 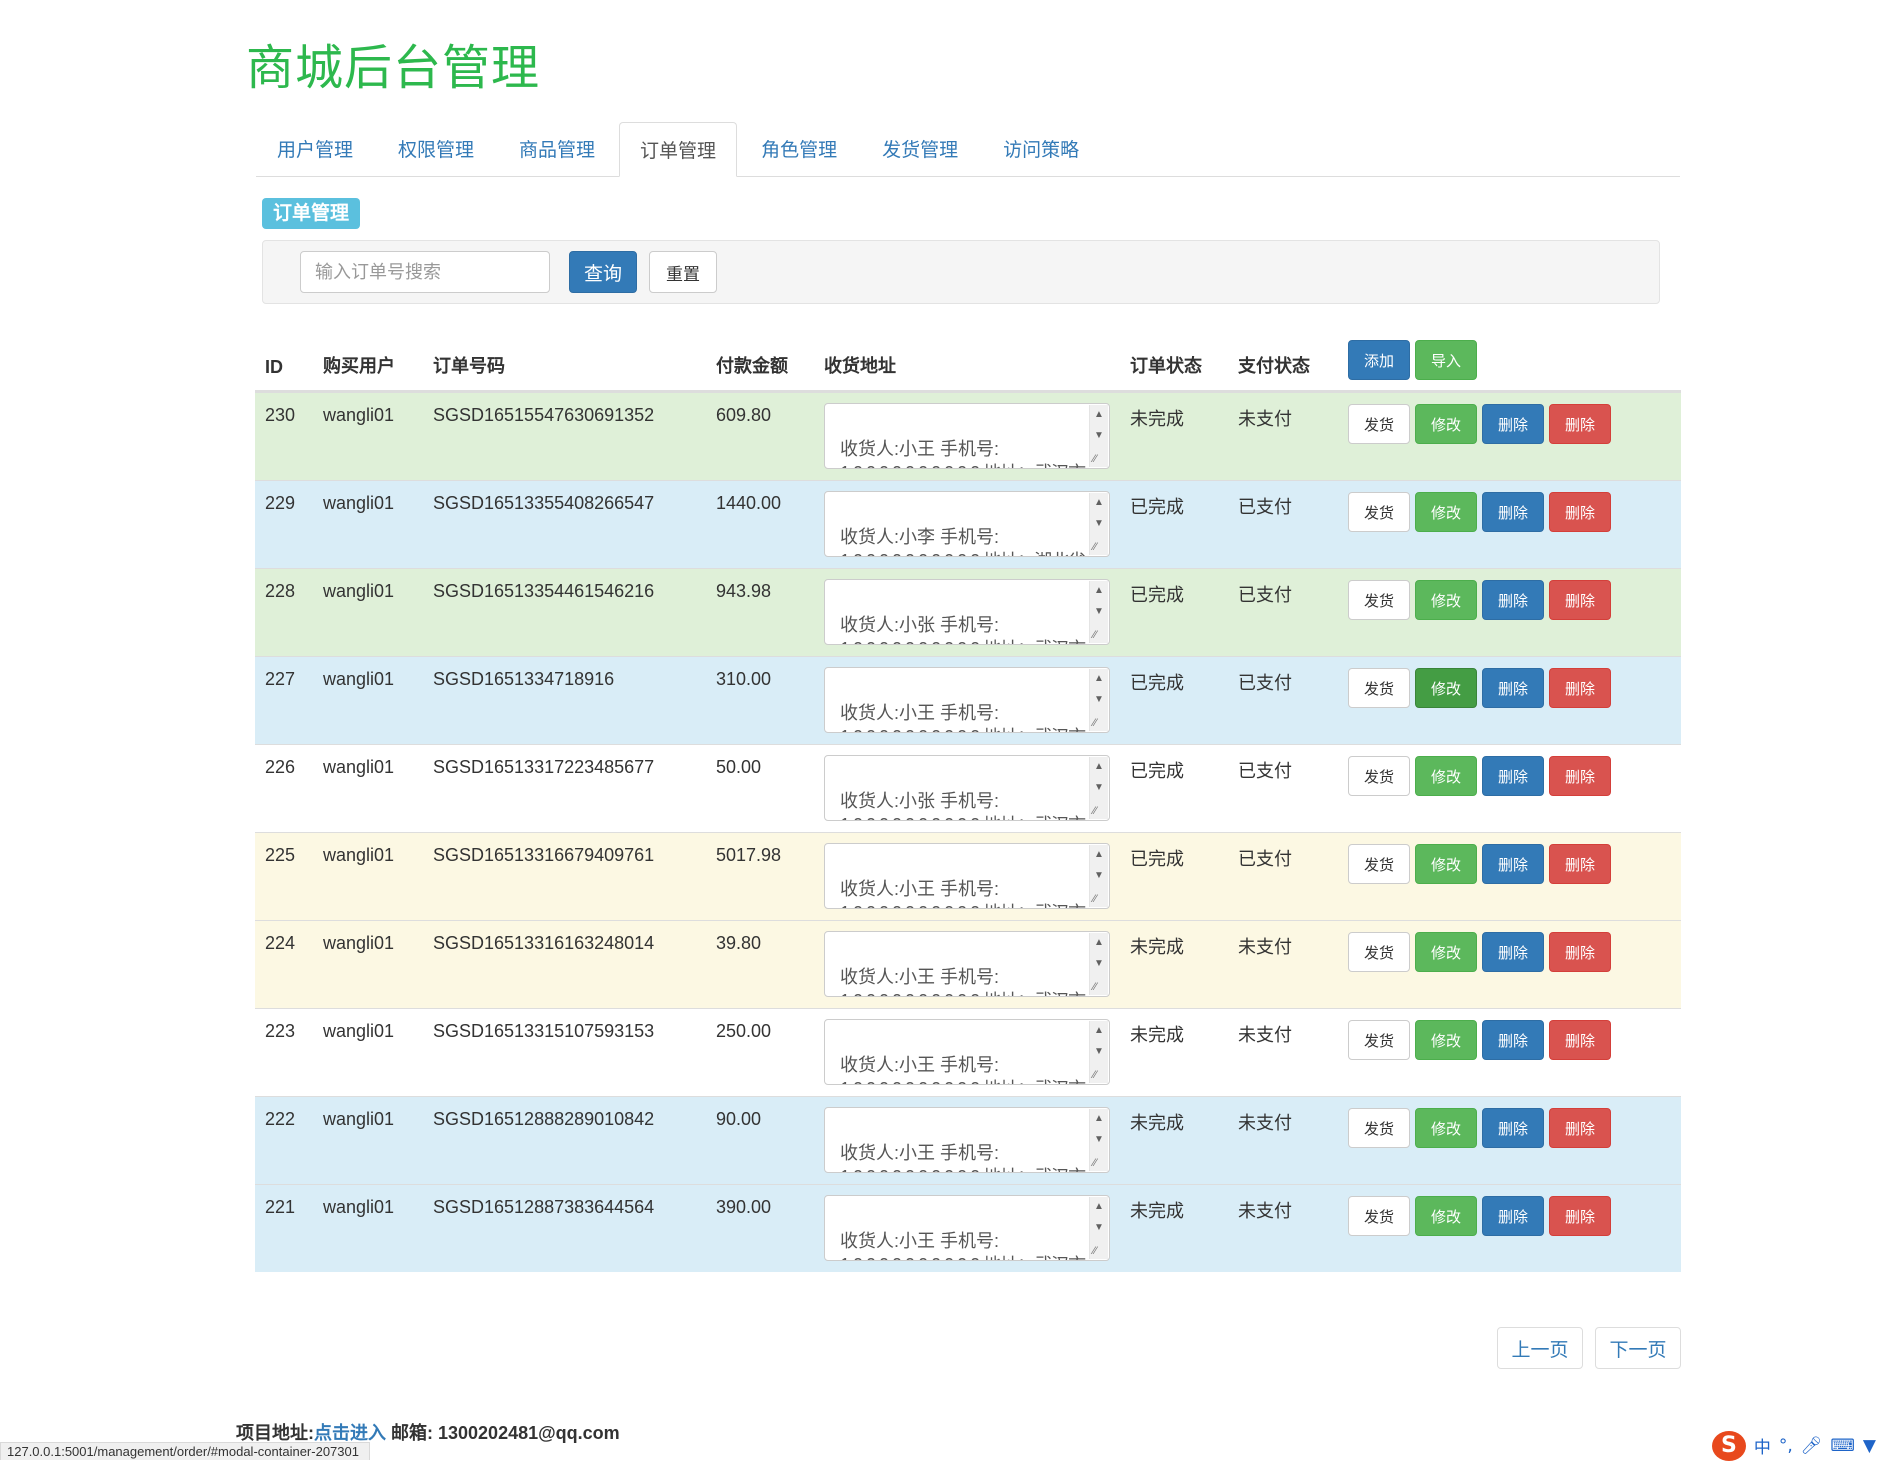 What do you see at coordinates (1728, 1445) in the screenshot?
I see `sogou-logo-icon: S` at bounding box center [1728, 1445].